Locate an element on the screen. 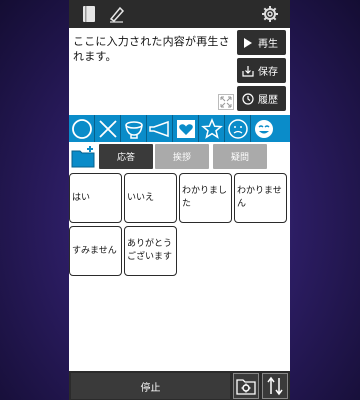  tab-greeting: 挨拶 is located at coordinates (182, 156).